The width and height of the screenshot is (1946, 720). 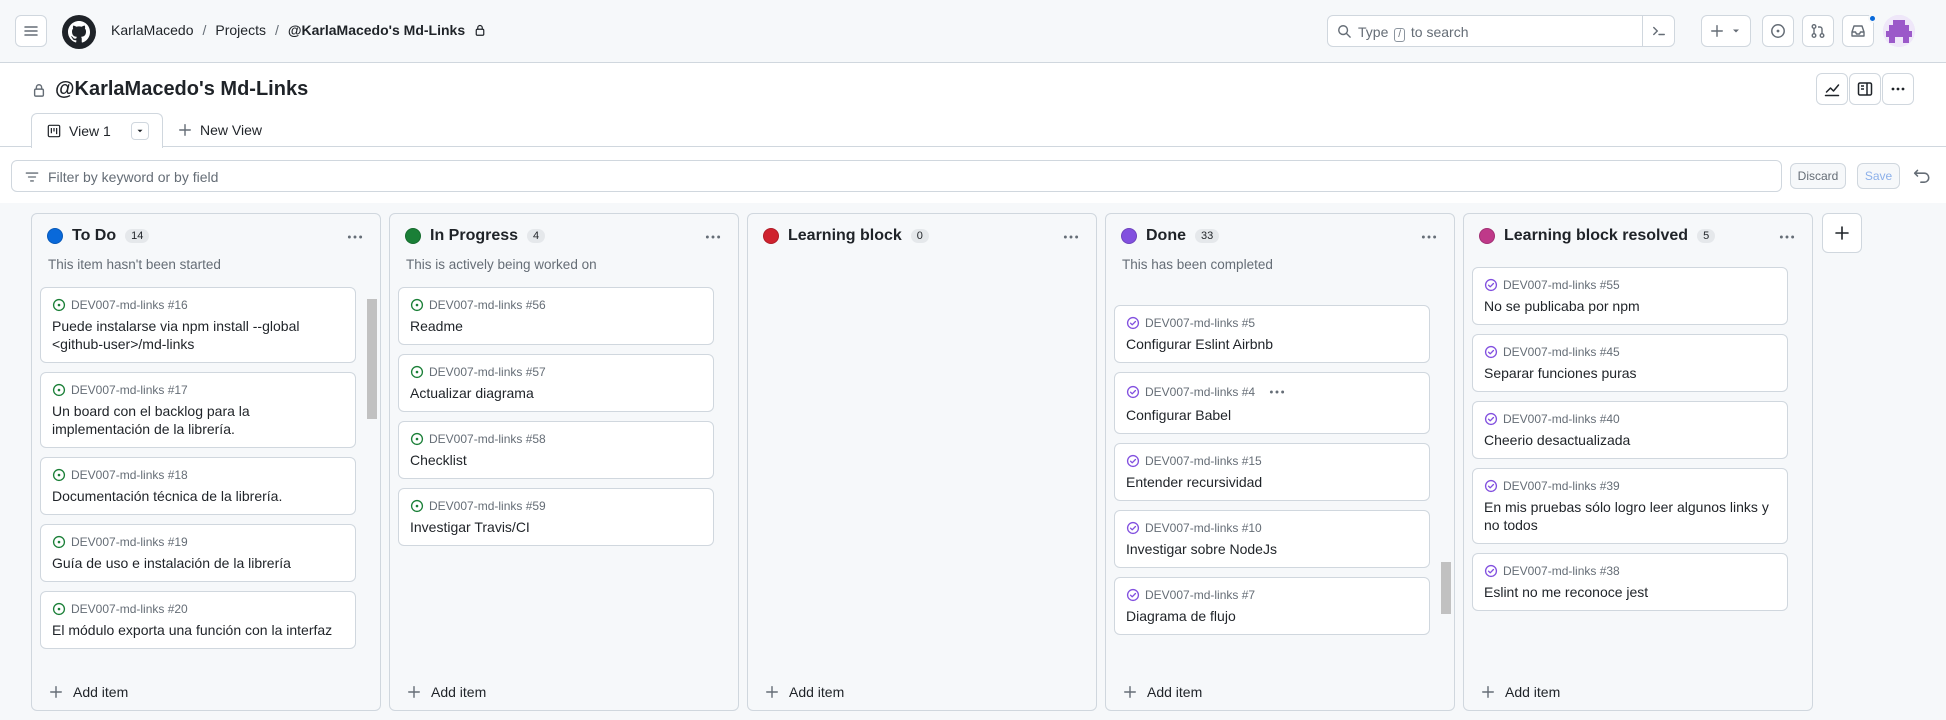 What do you see at coordinates (1272, 472) in the screenshot?
I see `issue-card: DEV007-md-links #15 Entender recursividad` at bounding box center [1272, 472].